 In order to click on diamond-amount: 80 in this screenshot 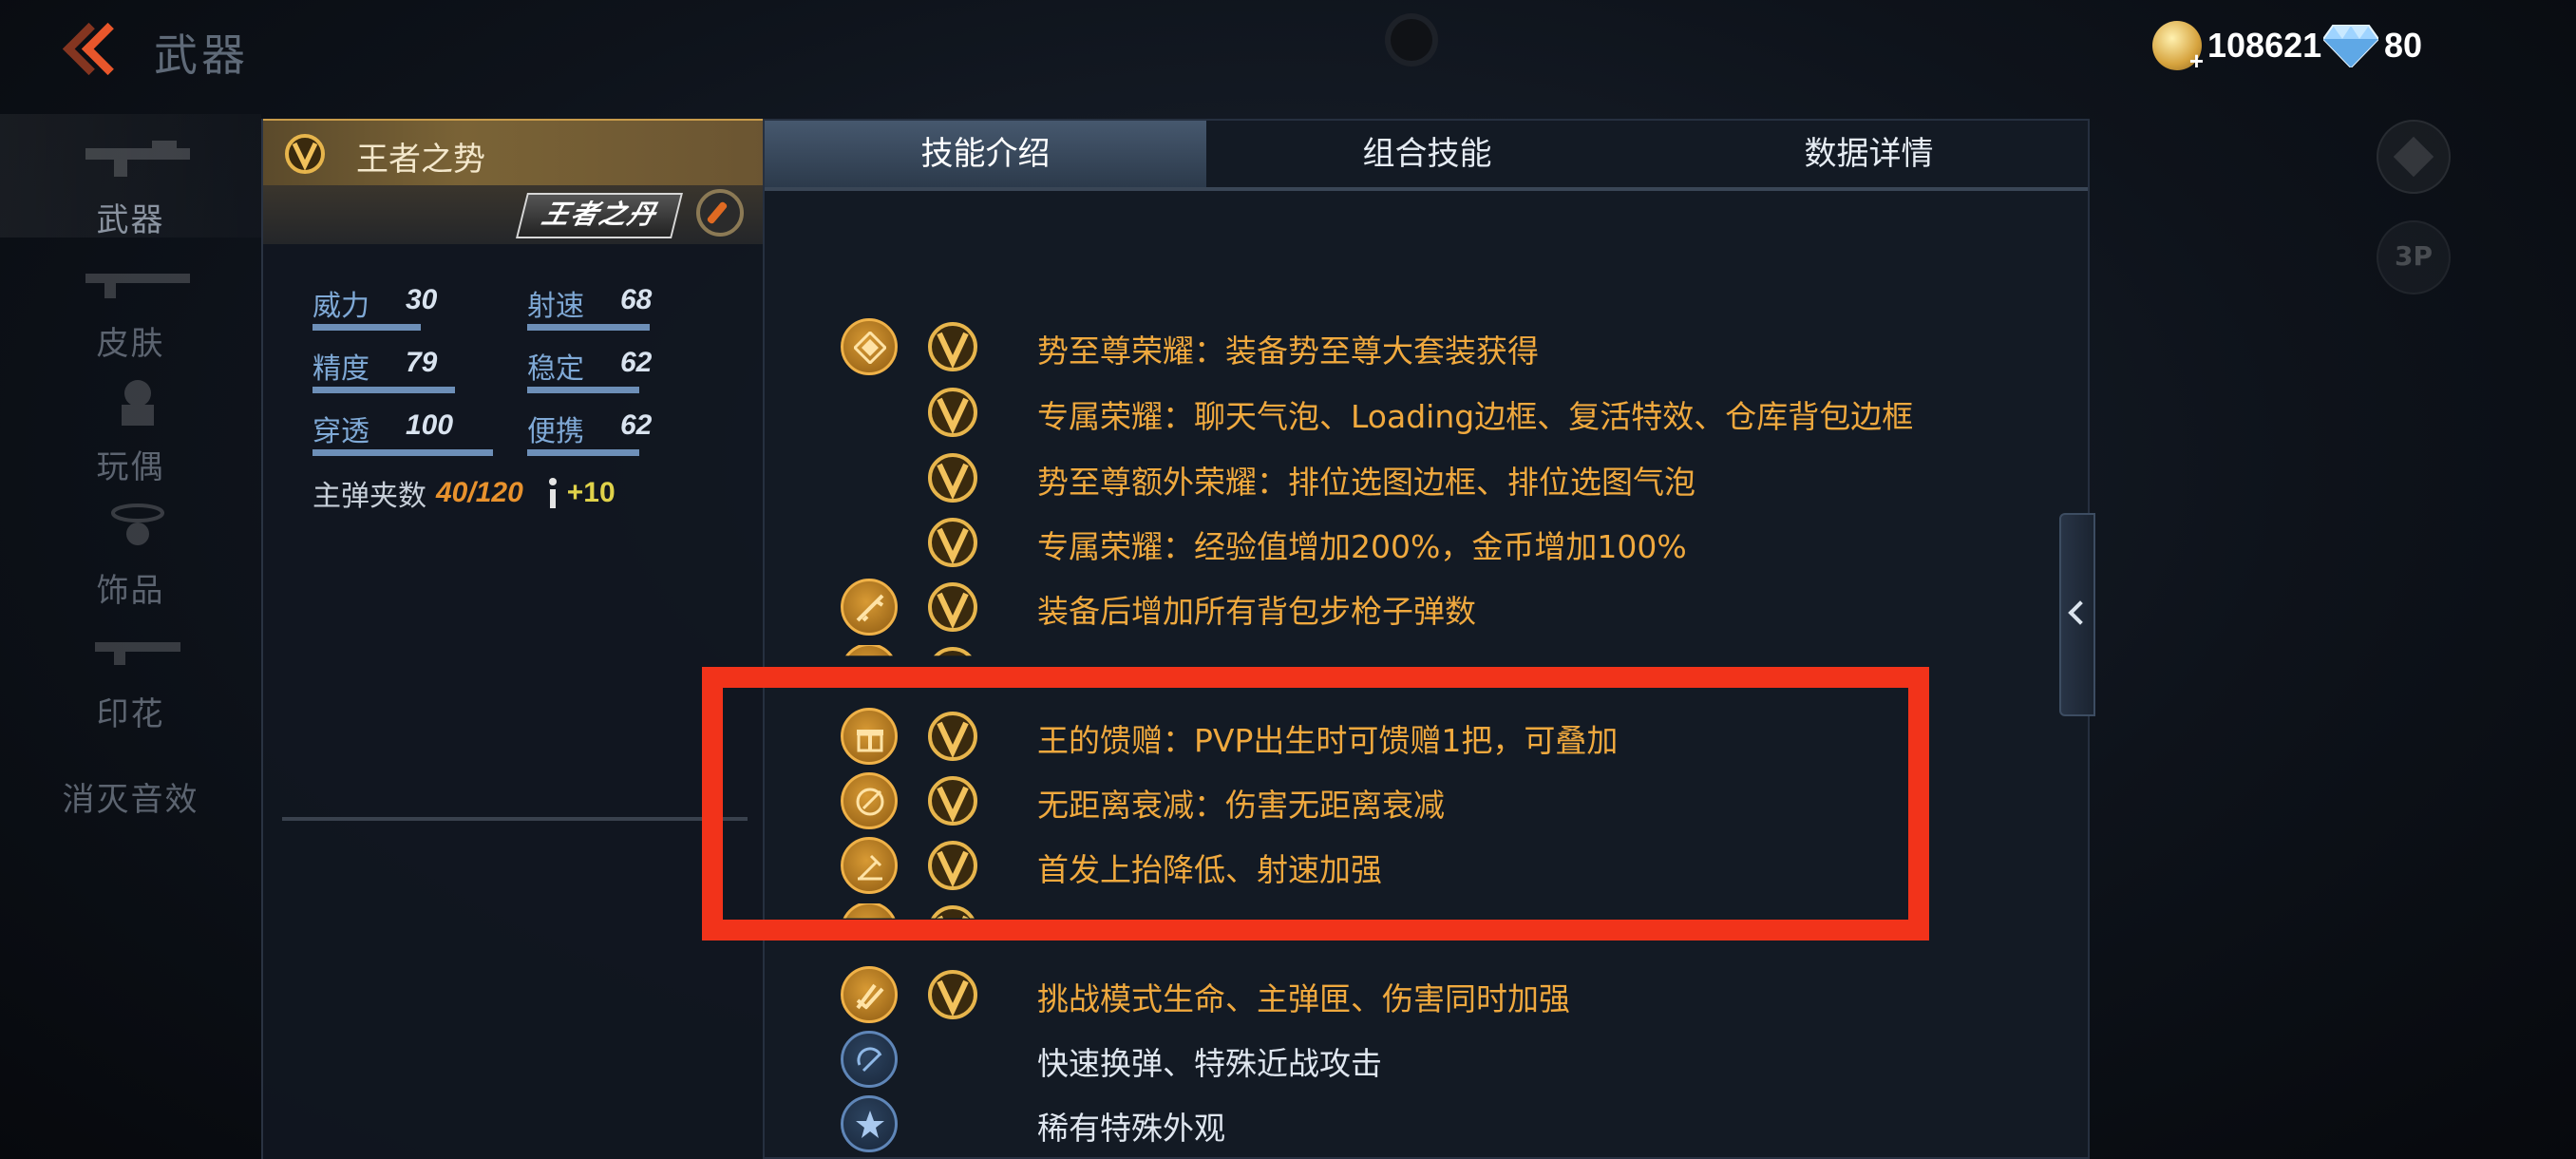, I will do `click(2403, 45)`.